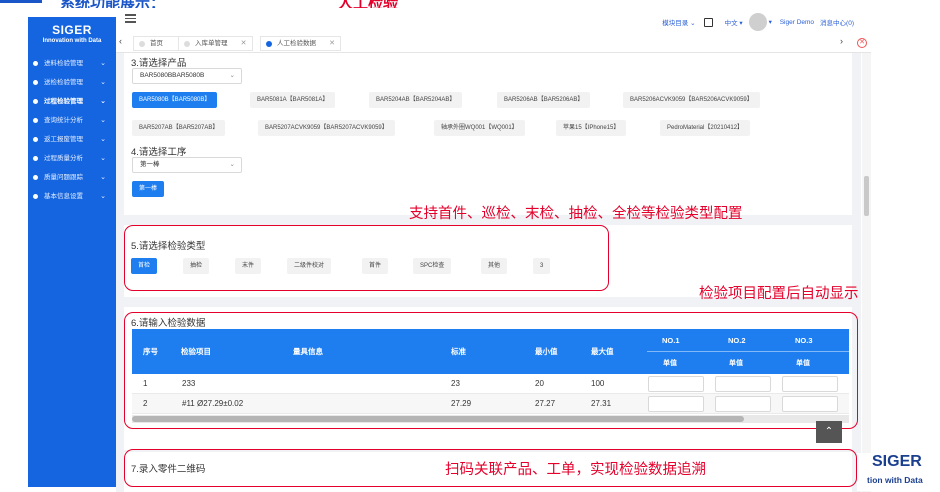  What do you see at coordinates (63, 158) in the screenshot?
I see `sidebar-item-label: 过程质量分析` at bounding box center [63, 158].